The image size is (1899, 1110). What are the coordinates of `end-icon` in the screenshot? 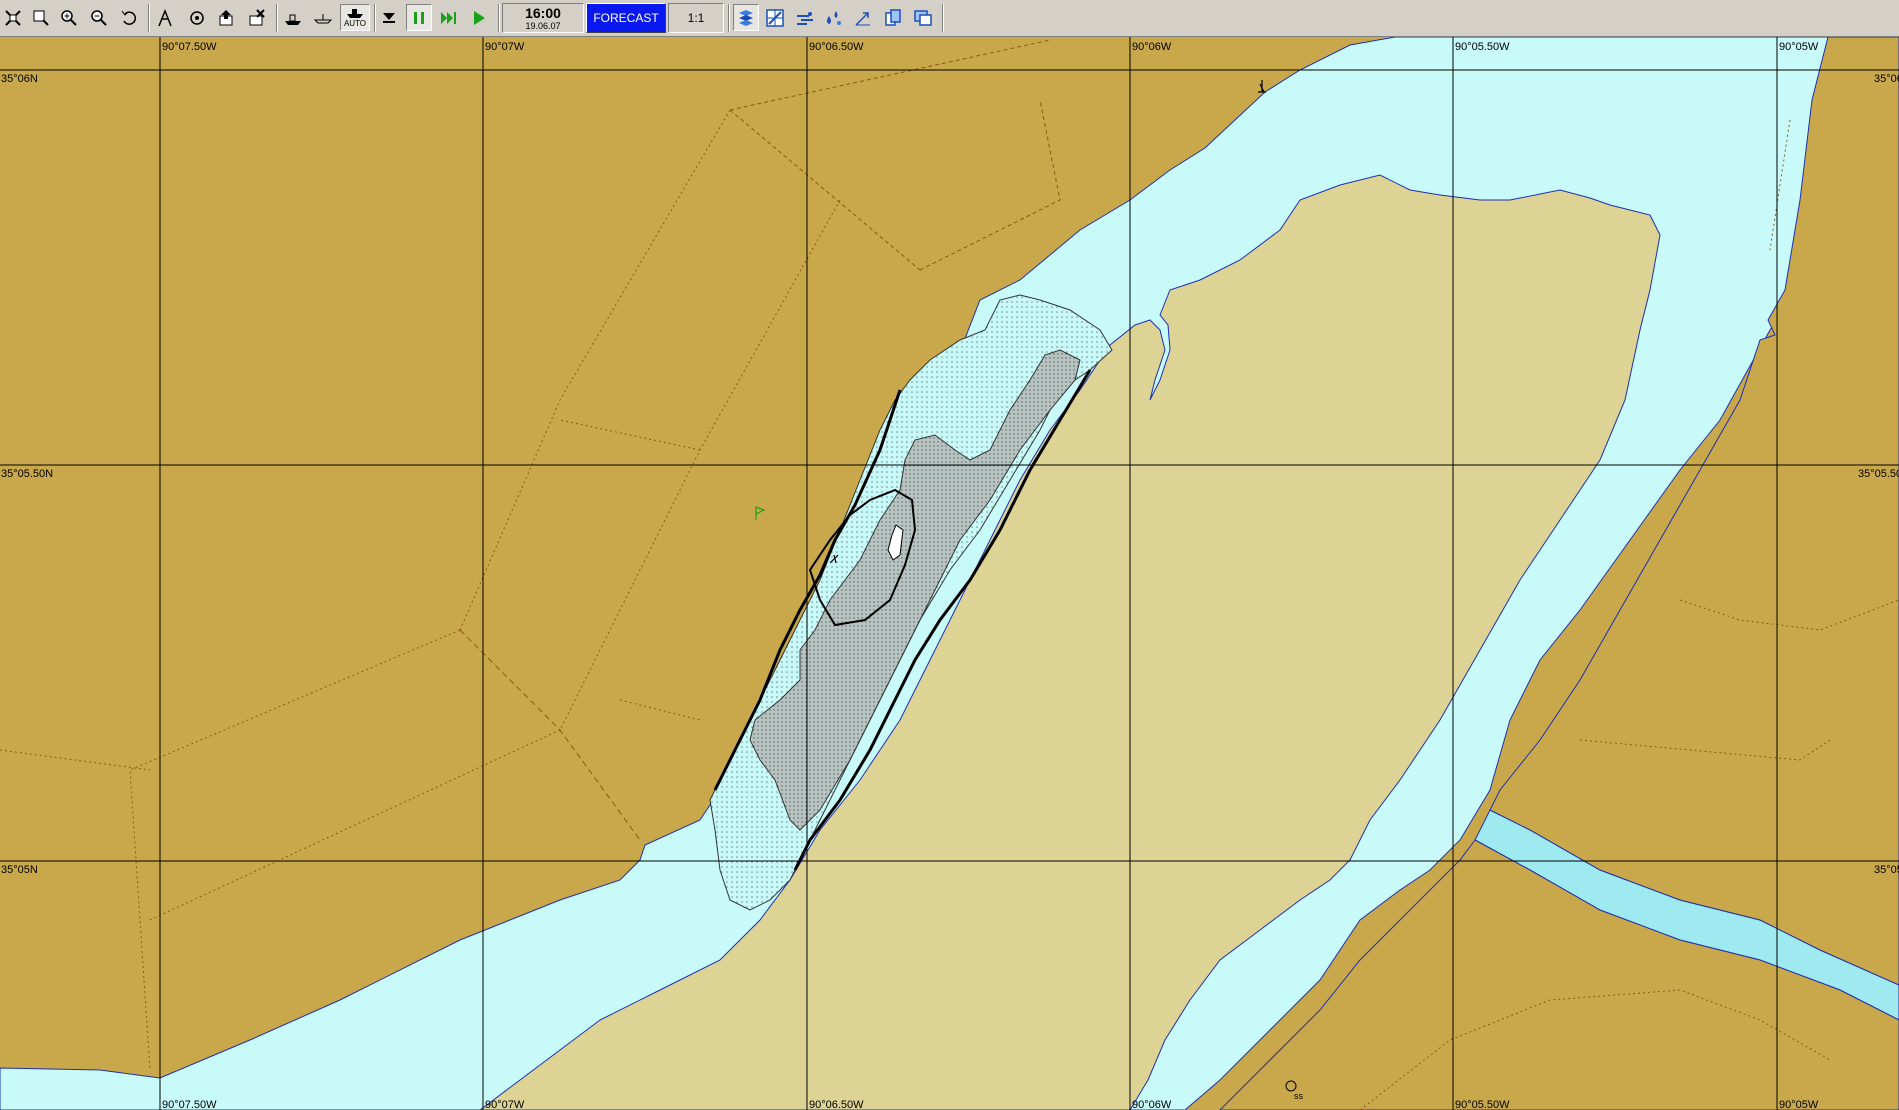 It's located at (389, 17).